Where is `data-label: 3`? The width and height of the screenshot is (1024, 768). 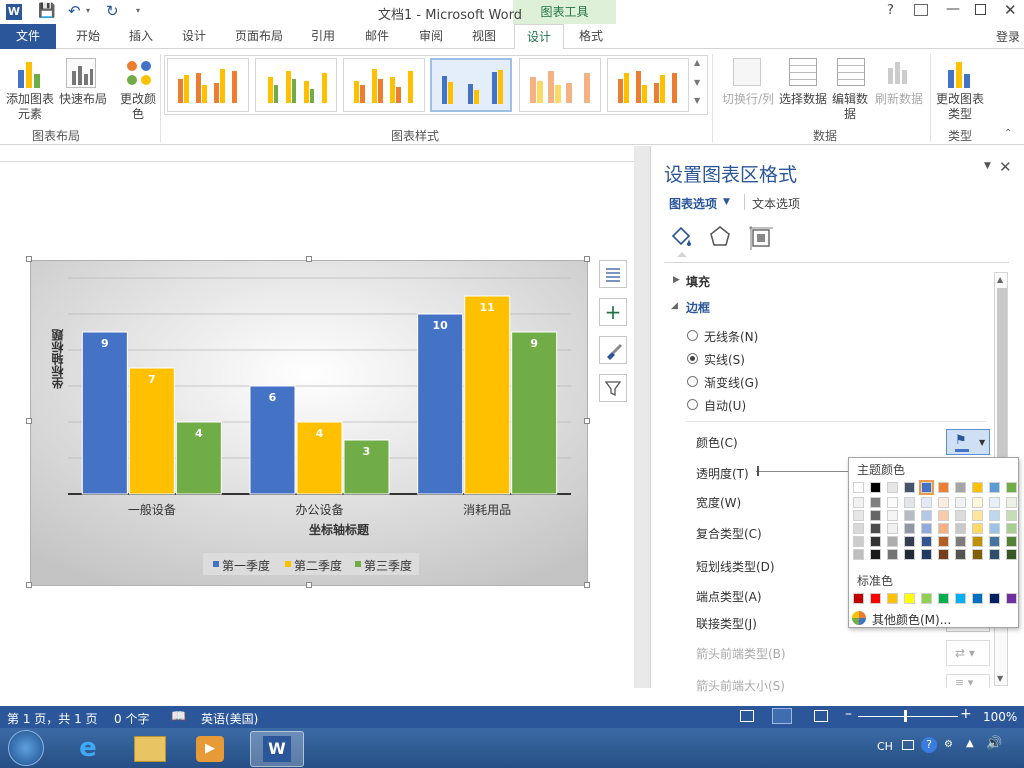 data-label: 3 is located at coordinates (367, 451).